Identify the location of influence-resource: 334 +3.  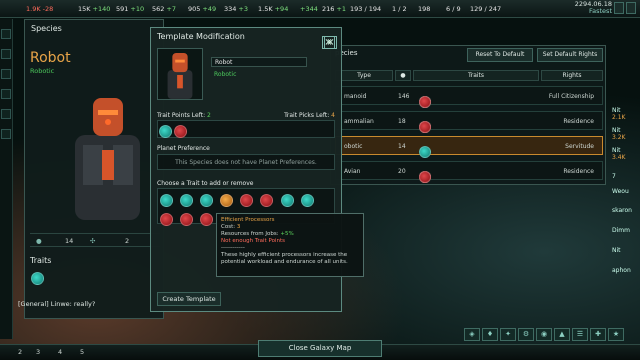
(236, 9).